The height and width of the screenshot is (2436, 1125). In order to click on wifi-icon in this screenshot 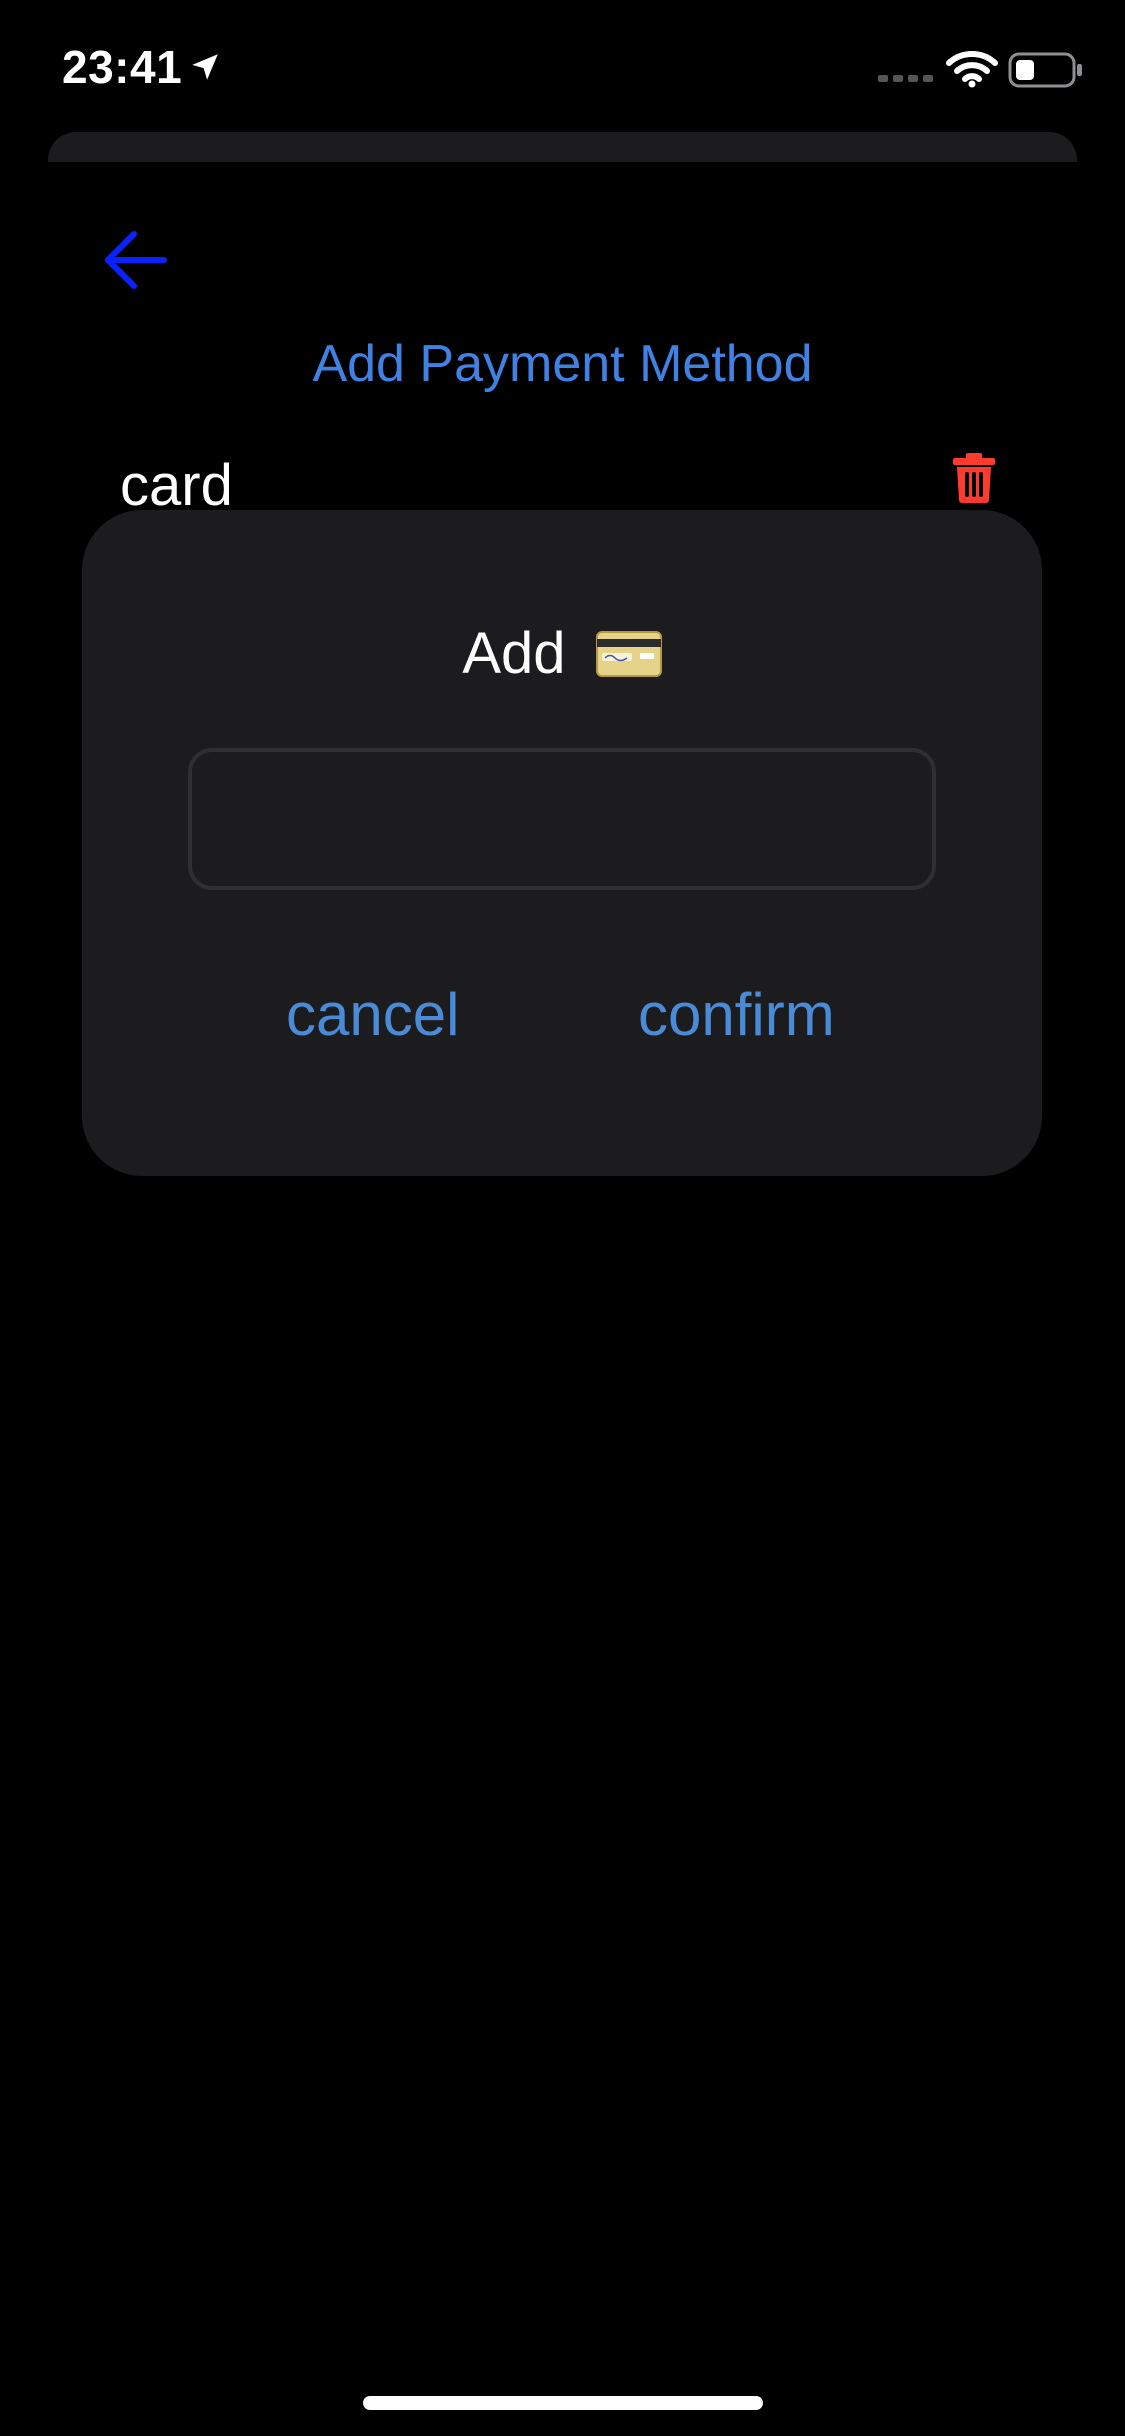, I will do `click(972, 69)`.